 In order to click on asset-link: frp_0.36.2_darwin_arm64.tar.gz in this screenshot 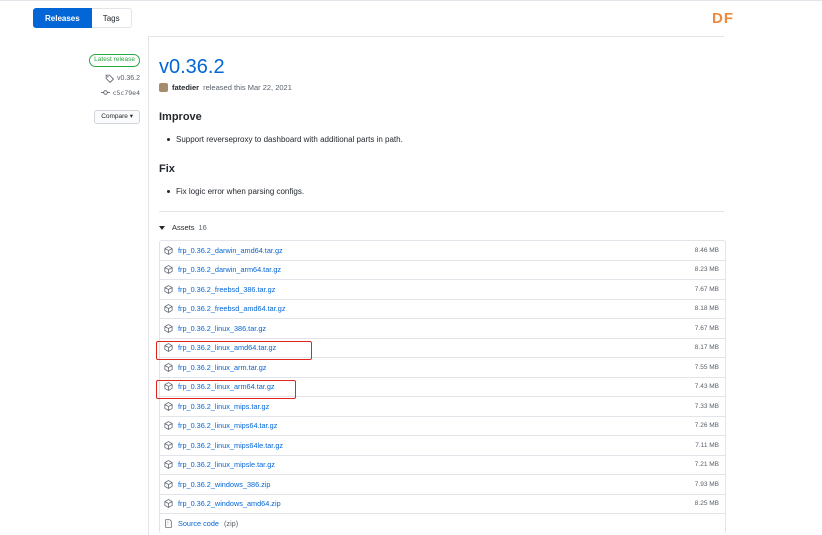, I will do `click(222, 269)`.